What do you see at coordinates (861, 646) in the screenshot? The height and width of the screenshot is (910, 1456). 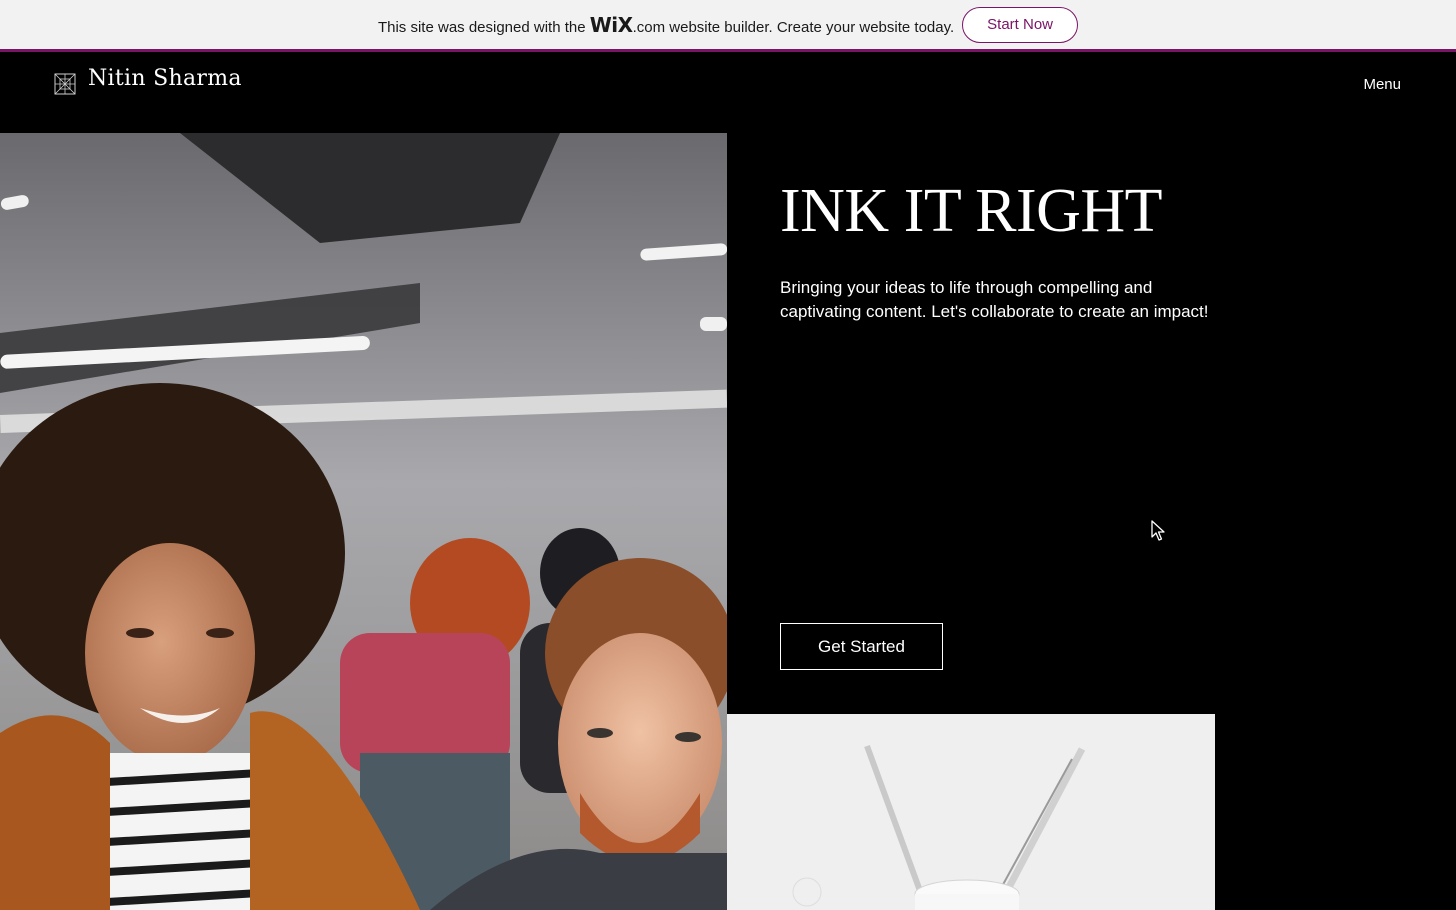 I see `get-started-button: Get Started` at bounding box center [861, 646].